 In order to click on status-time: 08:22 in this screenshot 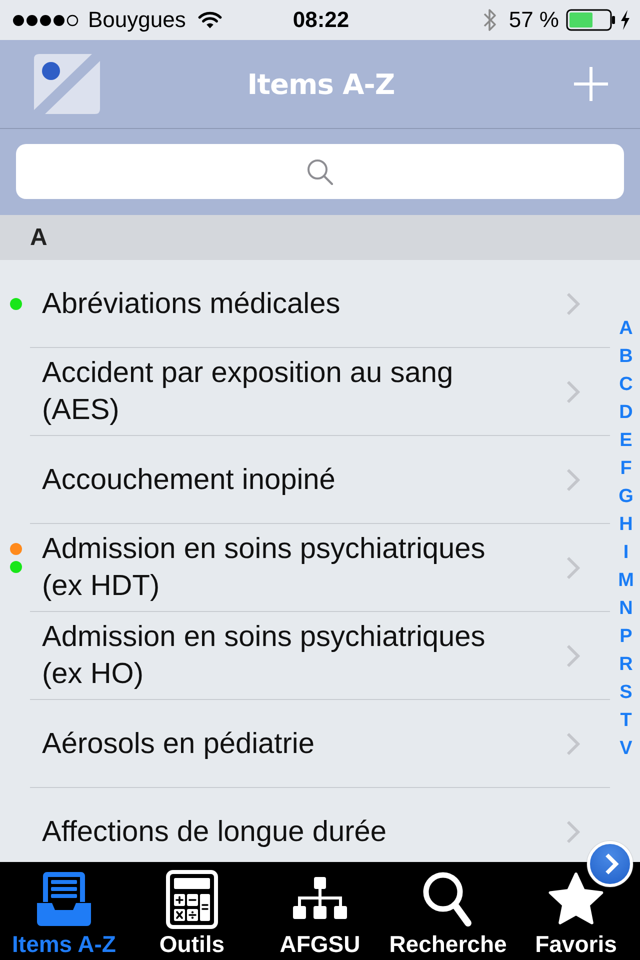, I will do `click(321, 19)`.